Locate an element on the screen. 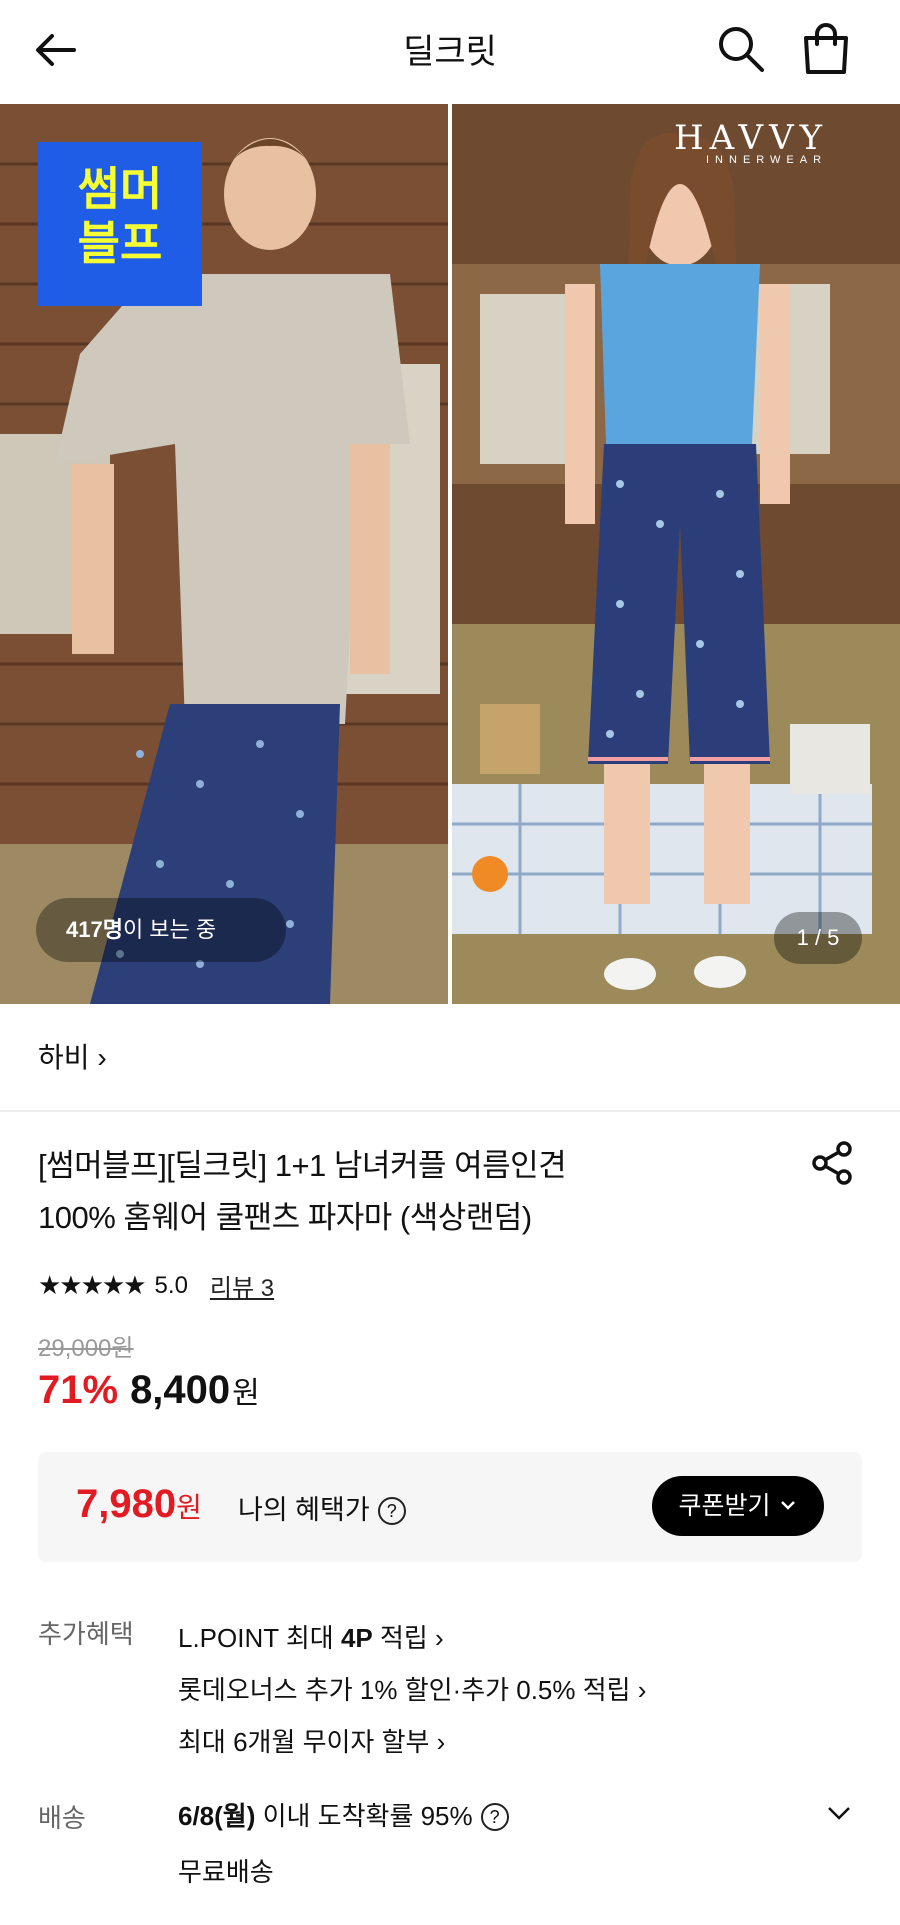 Image resolution: width=900 pixels, height=1925 pixels. shopping-bag-icon is located at coordinates (826, 48).